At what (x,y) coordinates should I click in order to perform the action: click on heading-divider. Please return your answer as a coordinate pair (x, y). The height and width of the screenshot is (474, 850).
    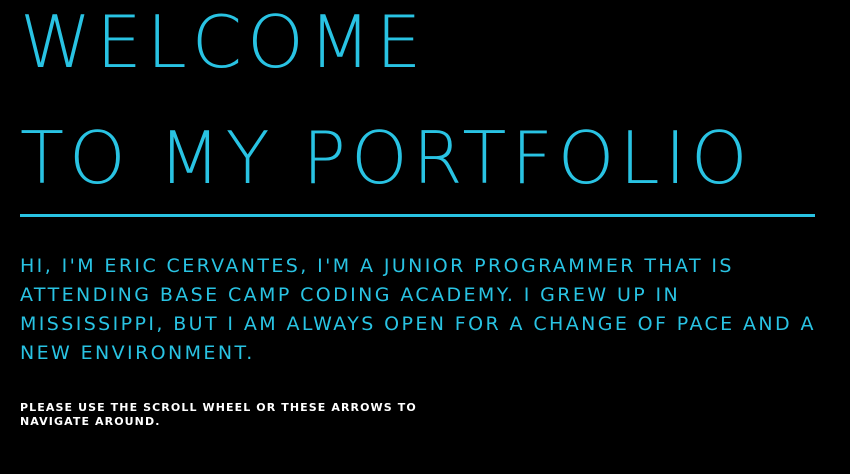
    Looking at the image, I should click on (417, 215).